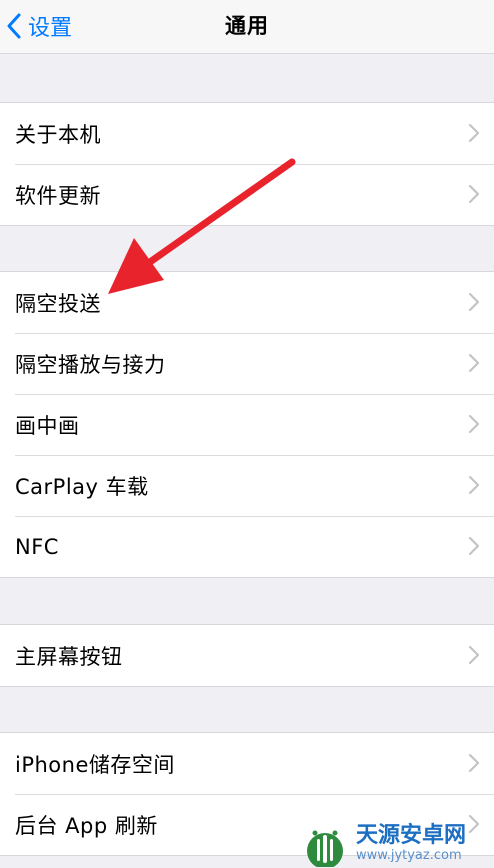 This screenshot has height=868, width=494. I want to click on settings-item-nfc: NFC, so click(247, 546).